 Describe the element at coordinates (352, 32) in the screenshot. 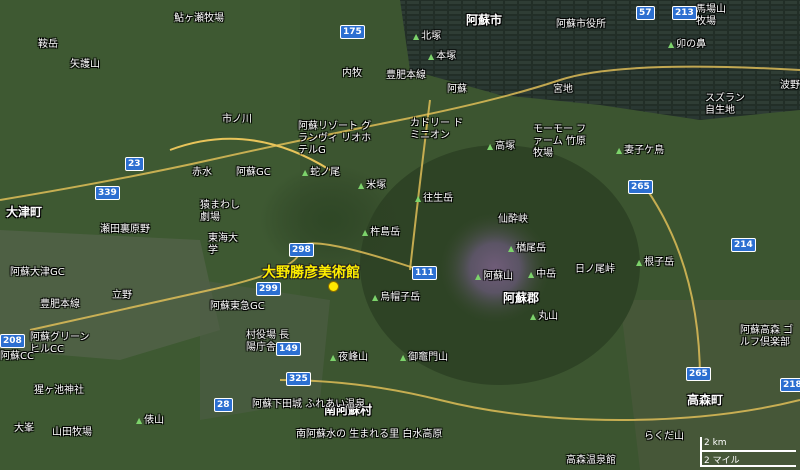

I see `route-shield: 175` at that location.